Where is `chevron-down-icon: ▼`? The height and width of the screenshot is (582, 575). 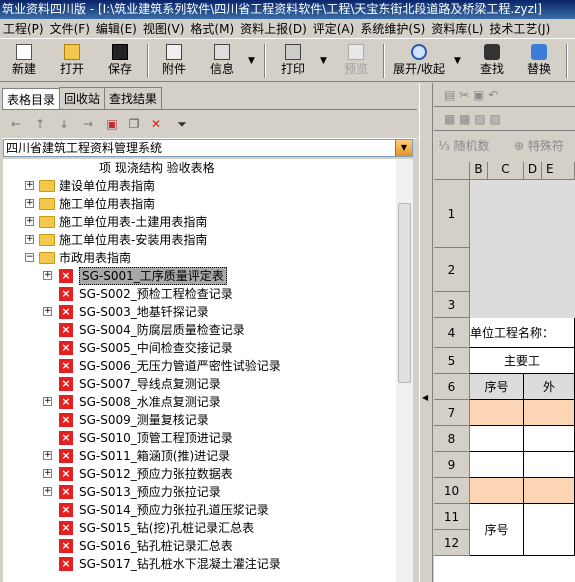
chevron-down-icon: ▼ is located at coordinates (403, 148).